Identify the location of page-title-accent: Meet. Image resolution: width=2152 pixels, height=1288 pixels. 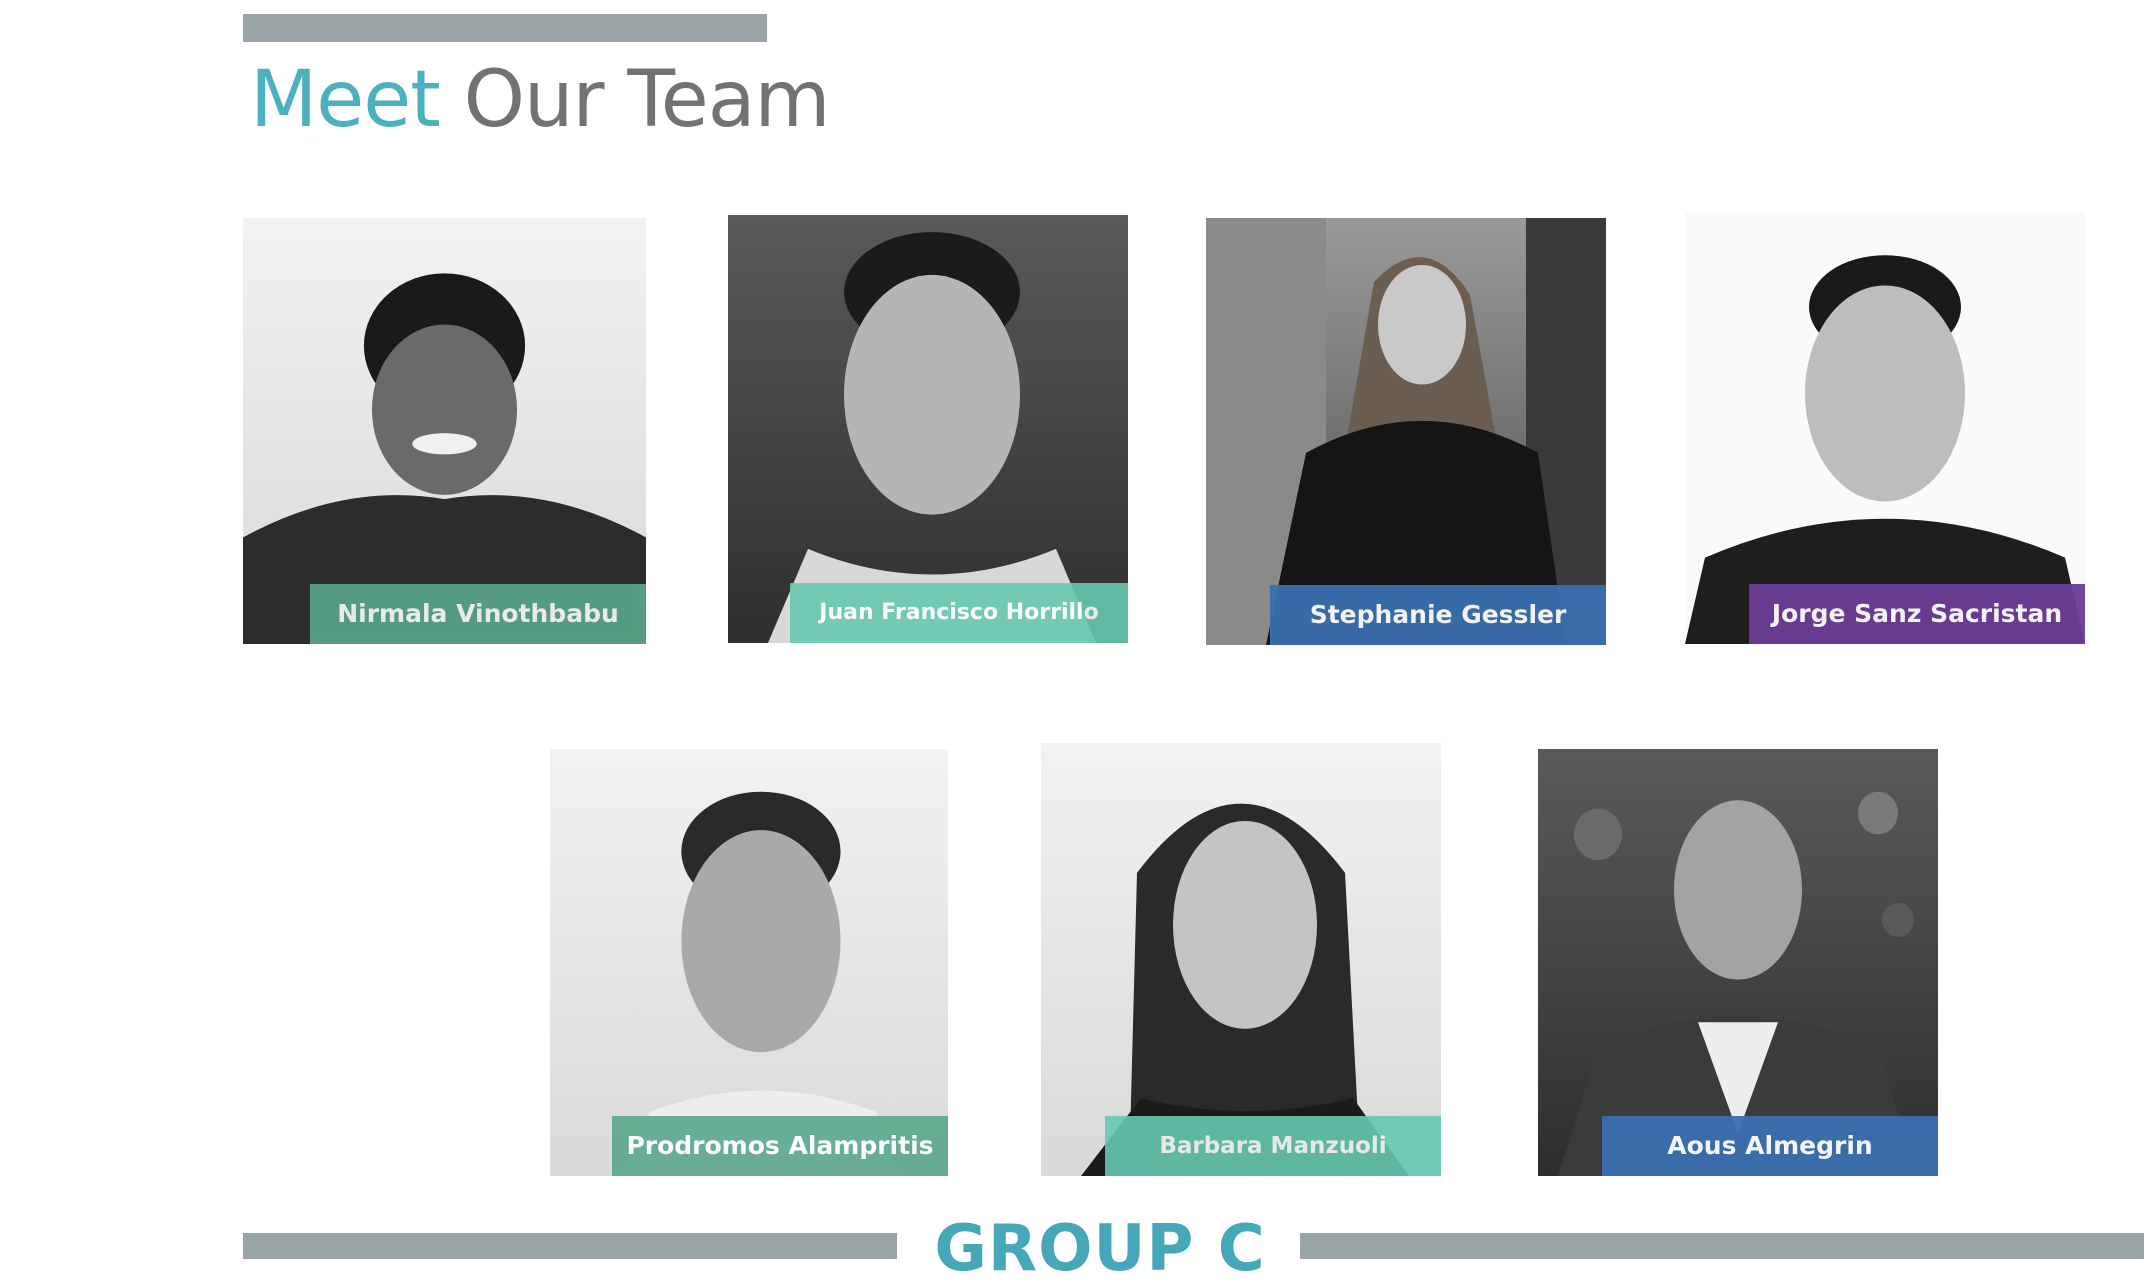
(345, 100).